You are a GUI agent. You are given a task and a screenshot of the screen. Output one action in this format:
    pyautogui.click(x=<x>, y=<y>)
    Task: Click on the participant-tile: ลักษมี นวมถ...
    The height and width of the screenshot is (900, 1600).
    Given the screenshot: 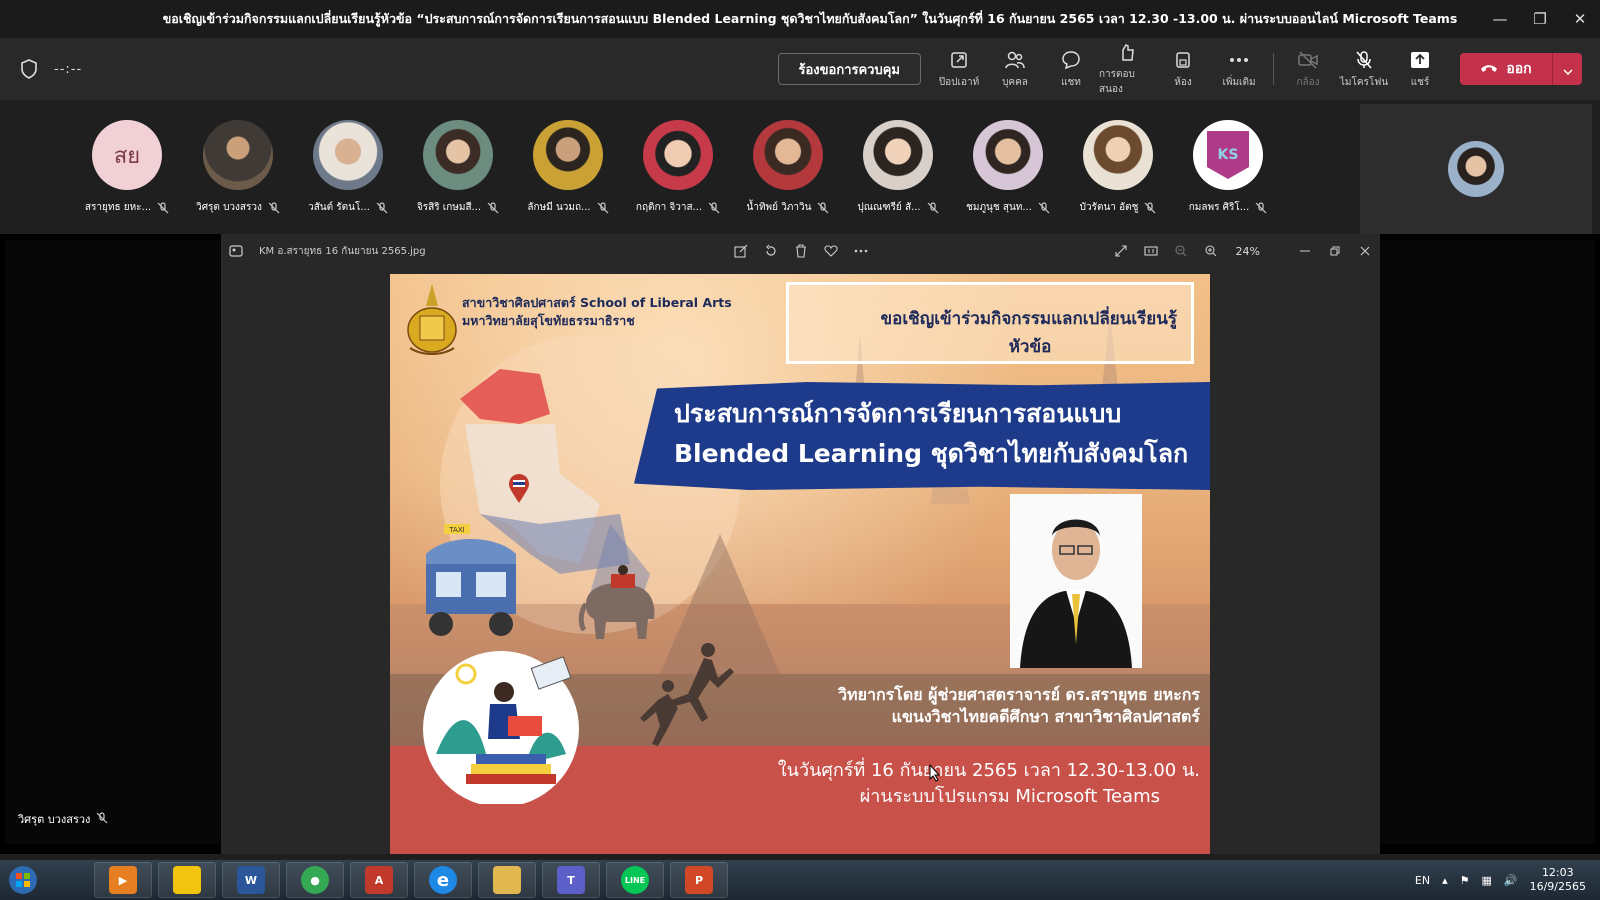 What is the action you would take?
    pyautogui.click(x=568, y=167)
    